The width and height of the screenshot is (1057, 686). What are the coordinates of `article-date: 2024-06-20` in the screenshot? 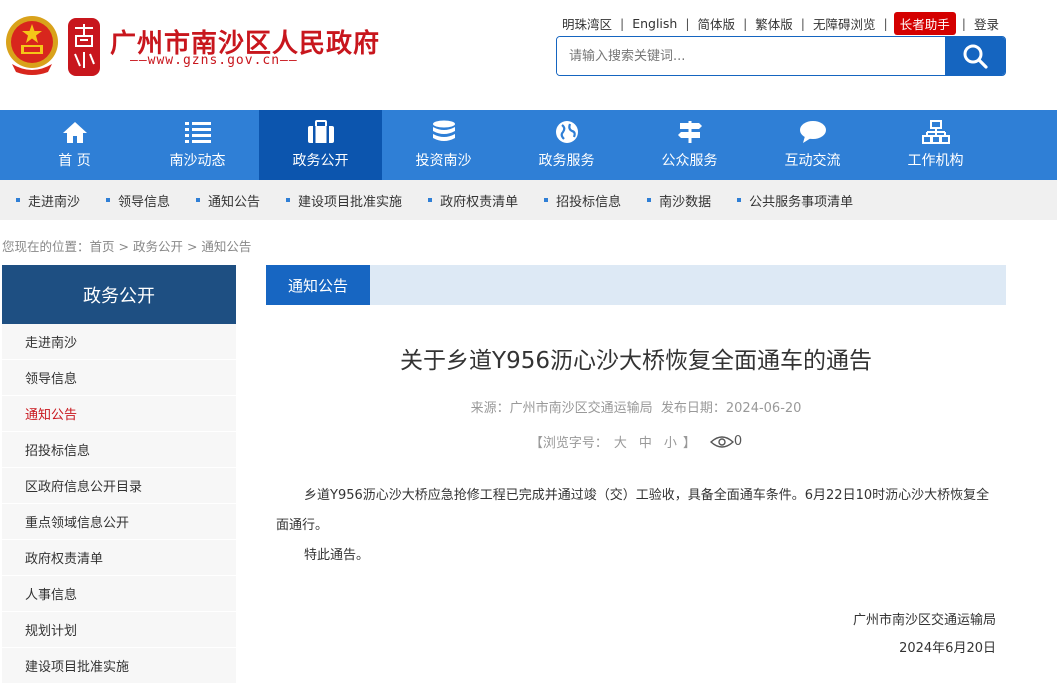 It's located at (763, 408).